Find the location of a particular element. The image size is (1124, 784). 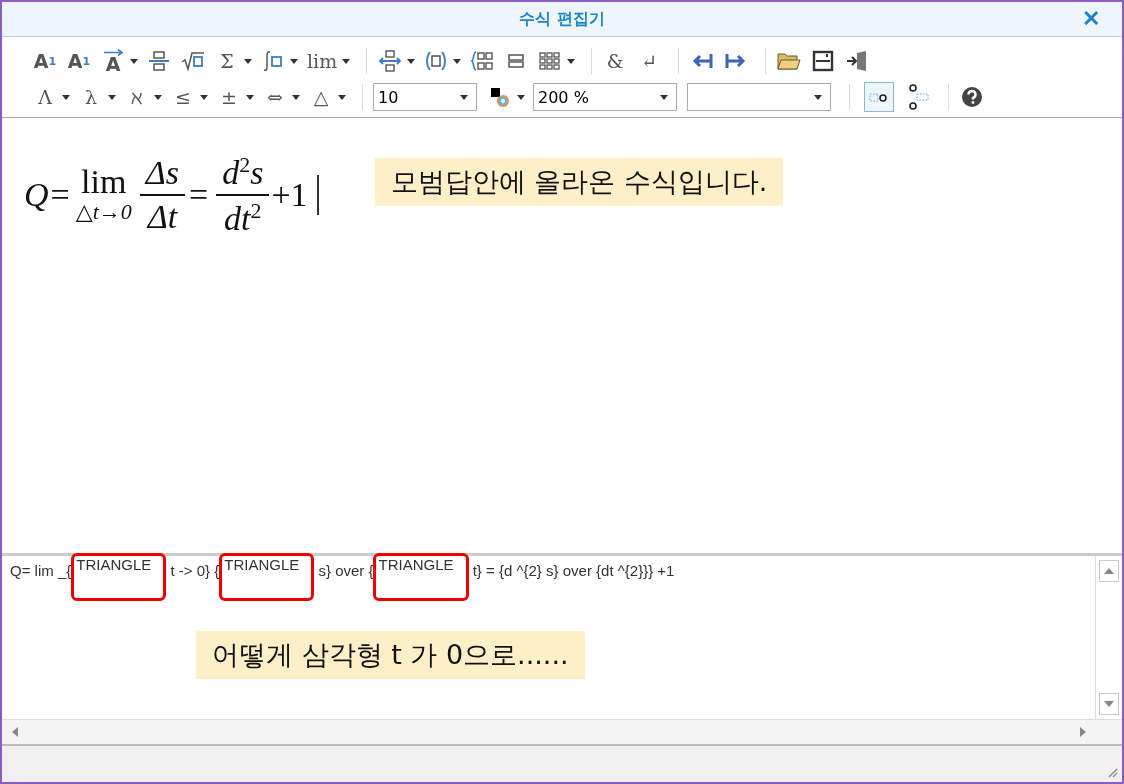

stack-arrows-icon is located at coordinates (390, 61).